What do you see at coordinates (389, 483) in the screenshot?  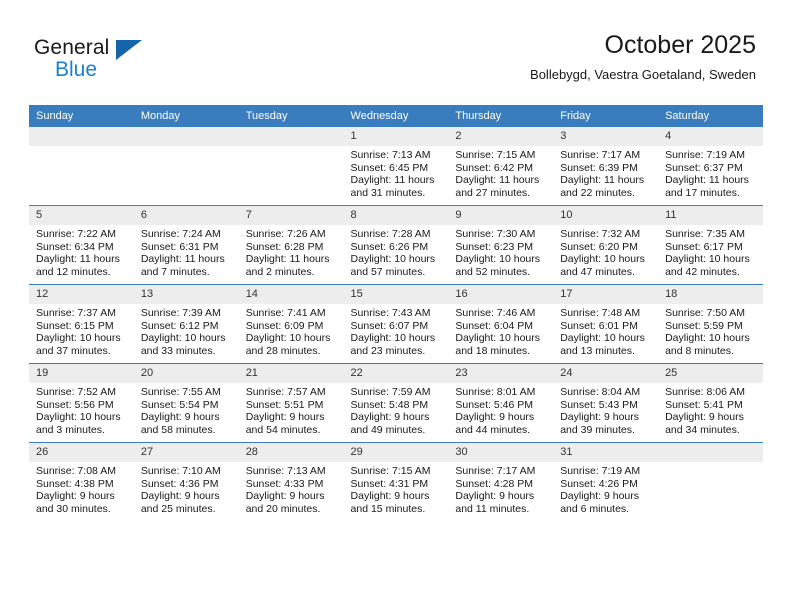 I see `sunset-text: Sunset: 4:31 PM` at bounding box center [389, 483].